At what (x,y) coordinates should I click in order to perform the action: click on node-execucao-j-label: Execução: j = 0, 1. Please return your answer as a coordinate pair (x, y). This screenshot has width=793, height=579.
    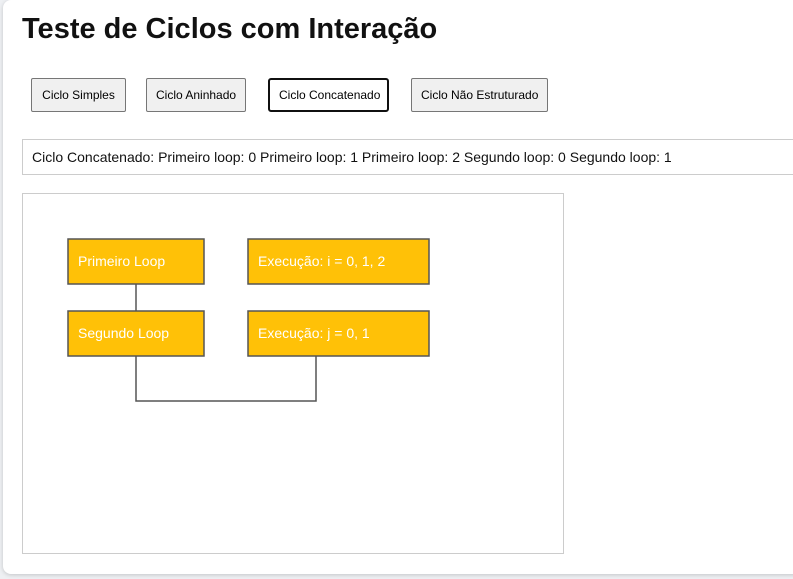
    Looking at the image, I should click on (314, 333).